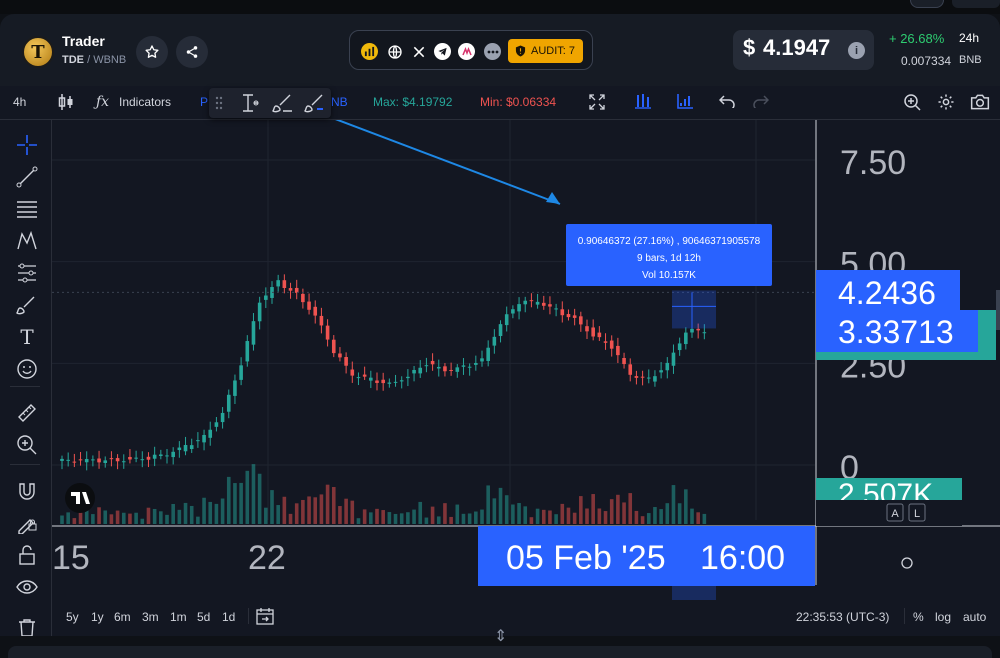 Image resolution: width=1000 pixels, height=658 pixels. What do you see at coordinates (27, 369) in the screenshot?
I see `emoji-icon` at bounding box center [27, 369].